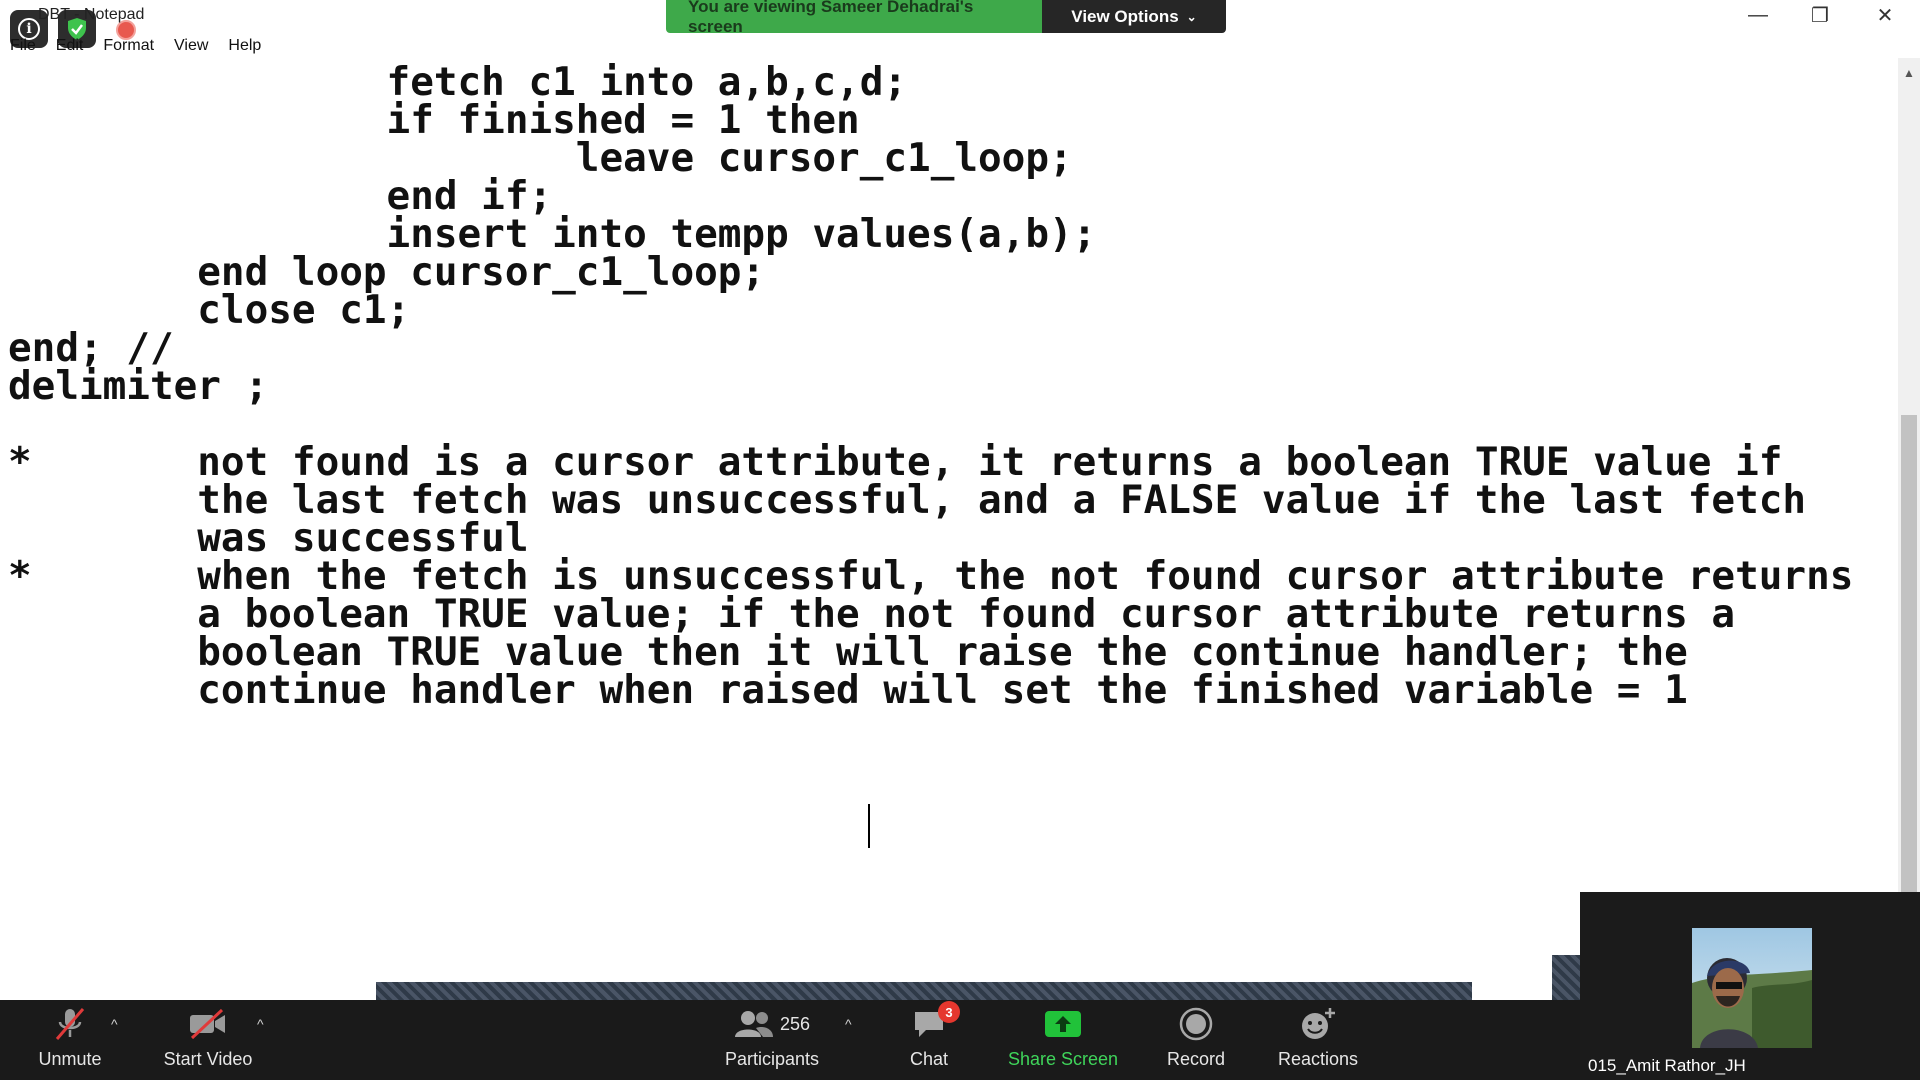 The width and height of the screenshot is (1920, 1080). I want to click on share-screen-button: Share Screen, so click(1063, 1040).